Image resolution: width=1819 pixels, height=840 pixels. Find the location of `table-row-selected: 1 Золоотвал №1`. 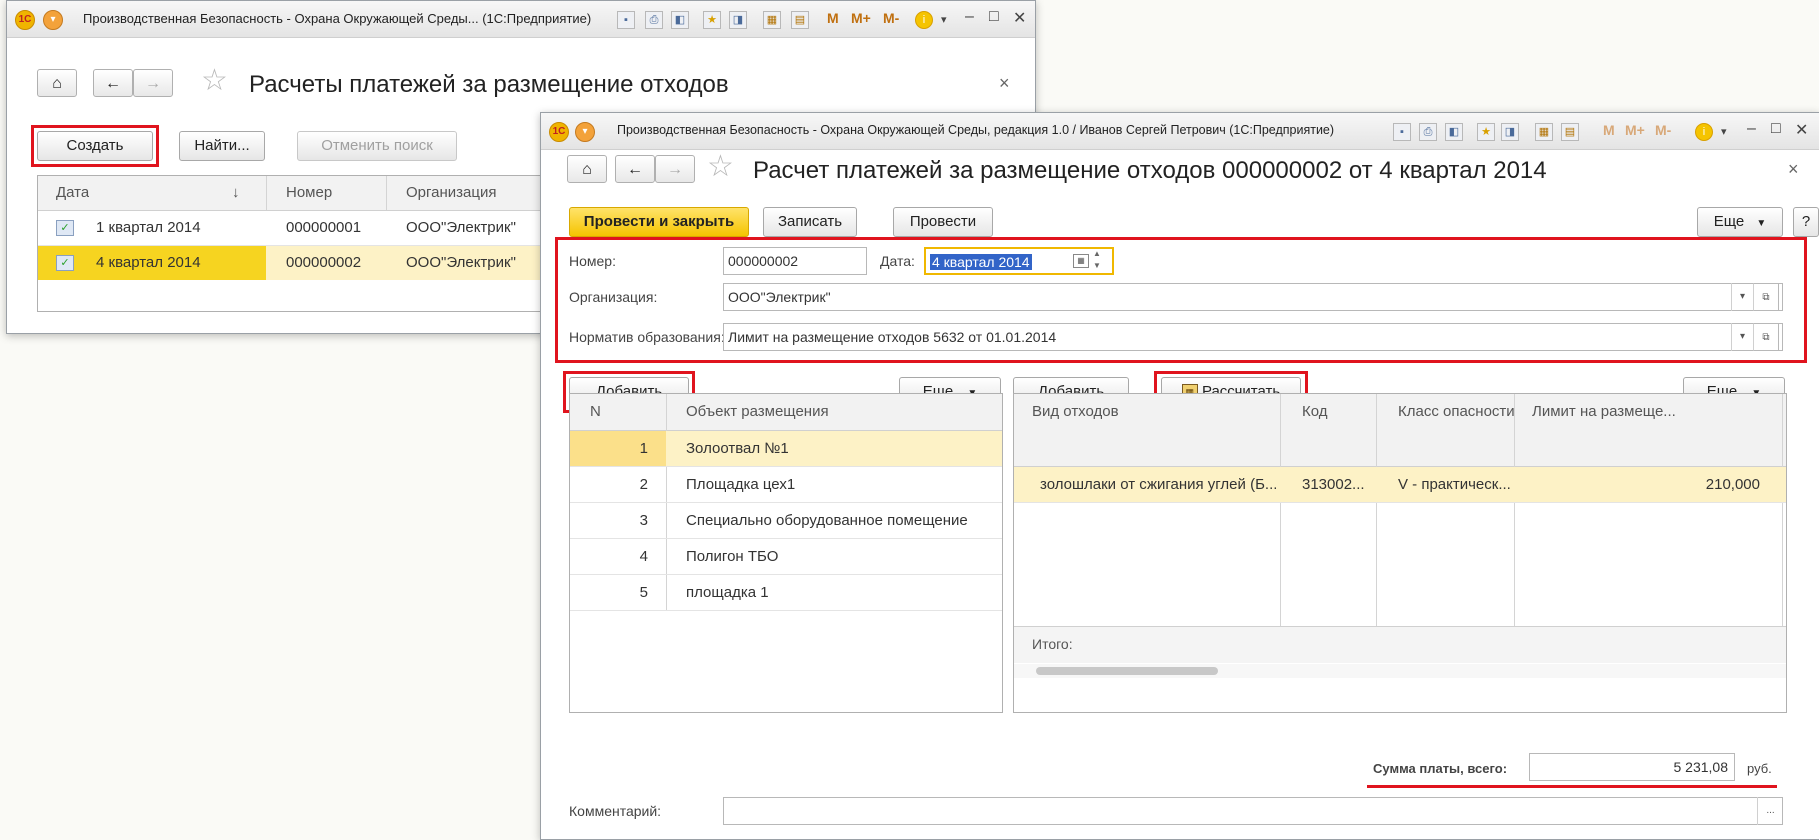

table-row-selected: 1 Золоотвал №1 is located at coordinates (786, 449).